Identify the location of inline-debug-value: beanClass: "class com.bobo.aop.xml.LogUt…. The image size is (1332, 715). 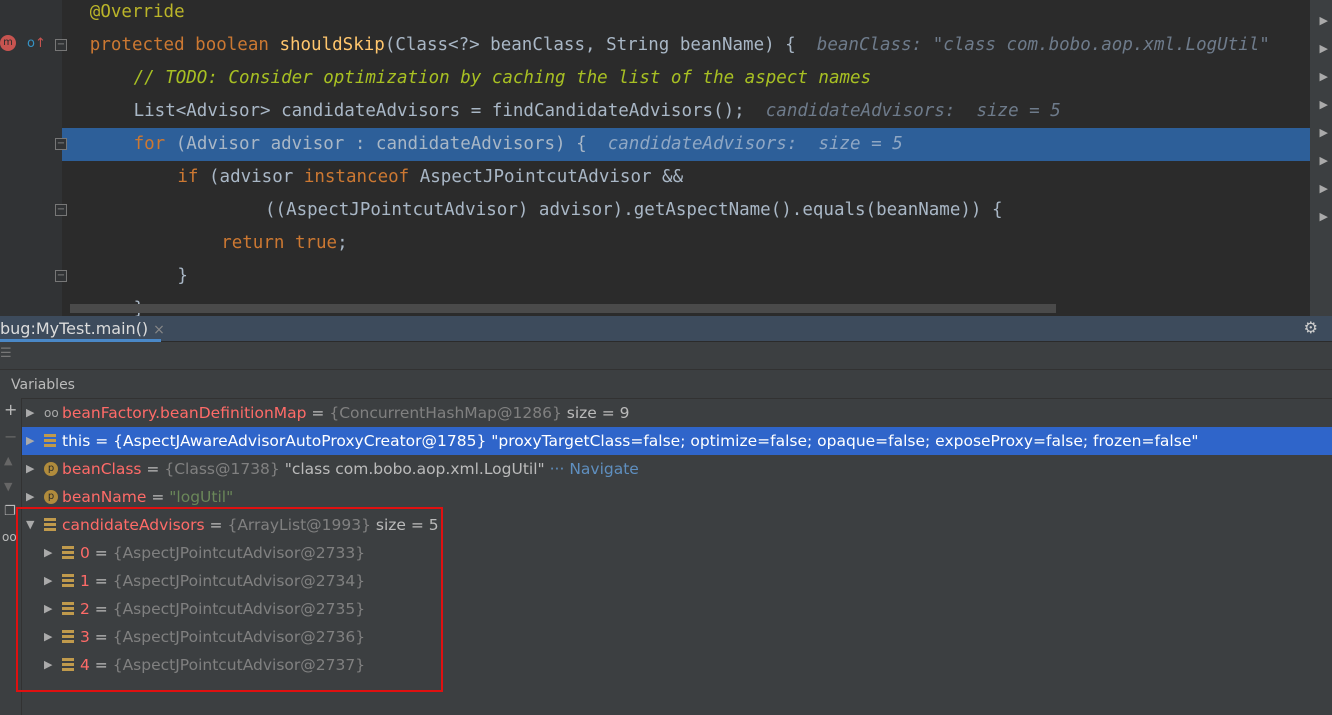
(1043, 45).